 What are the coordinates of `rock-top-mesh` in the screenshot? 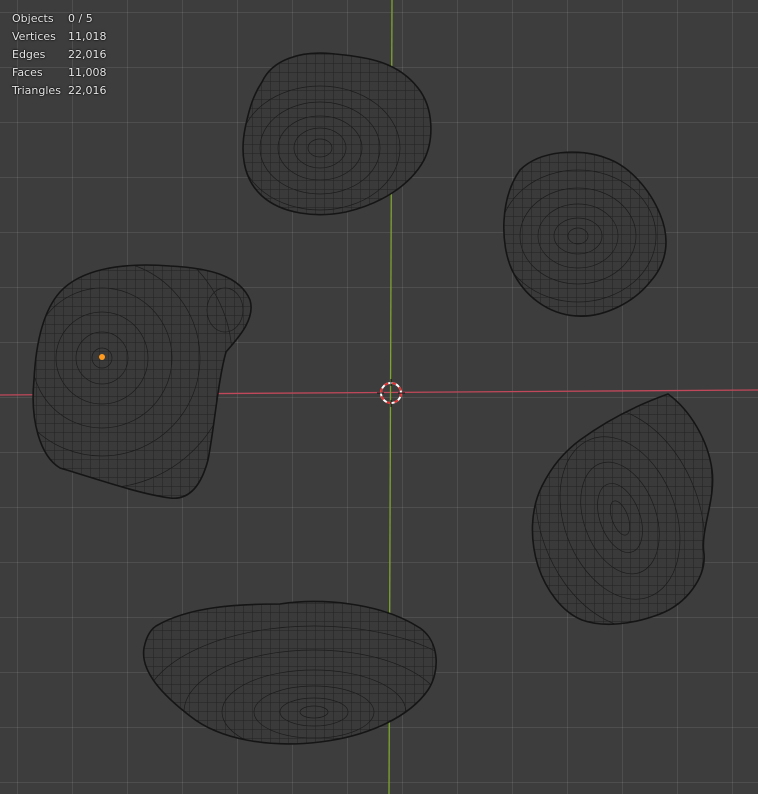 It's located at (337, 134).